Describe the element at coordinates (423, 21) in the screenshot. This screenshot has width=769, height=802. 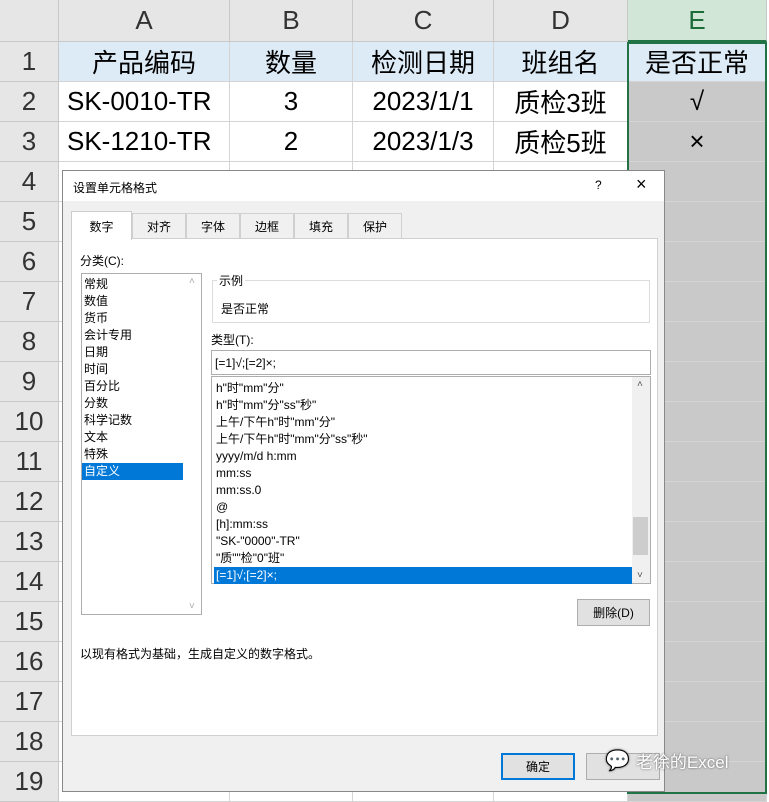
I see `column-header-c: C` at that location.